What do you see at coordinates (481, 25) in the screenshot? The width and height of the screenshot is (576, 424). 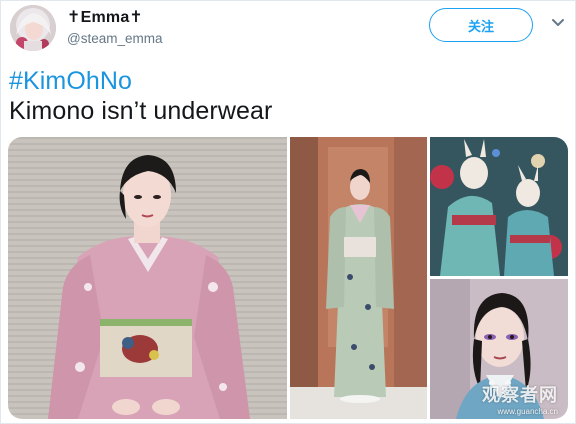 I see `follow-button: 关注` at bounding box center [481, 25].